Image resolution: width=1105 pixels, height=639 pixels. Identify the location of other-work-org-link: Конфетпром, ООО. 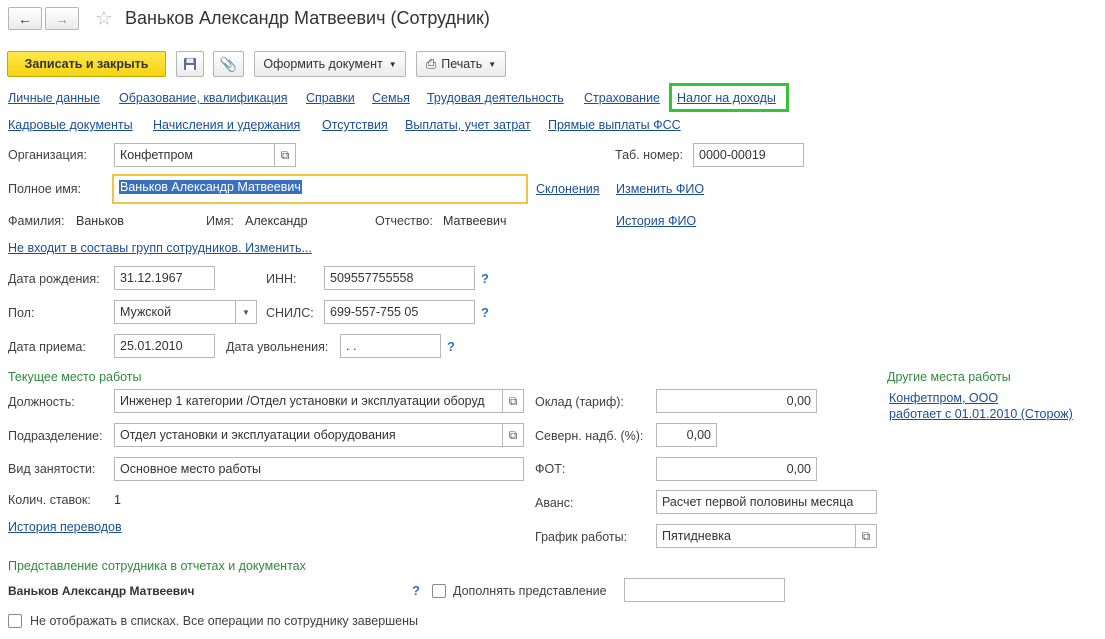
(943, 398).